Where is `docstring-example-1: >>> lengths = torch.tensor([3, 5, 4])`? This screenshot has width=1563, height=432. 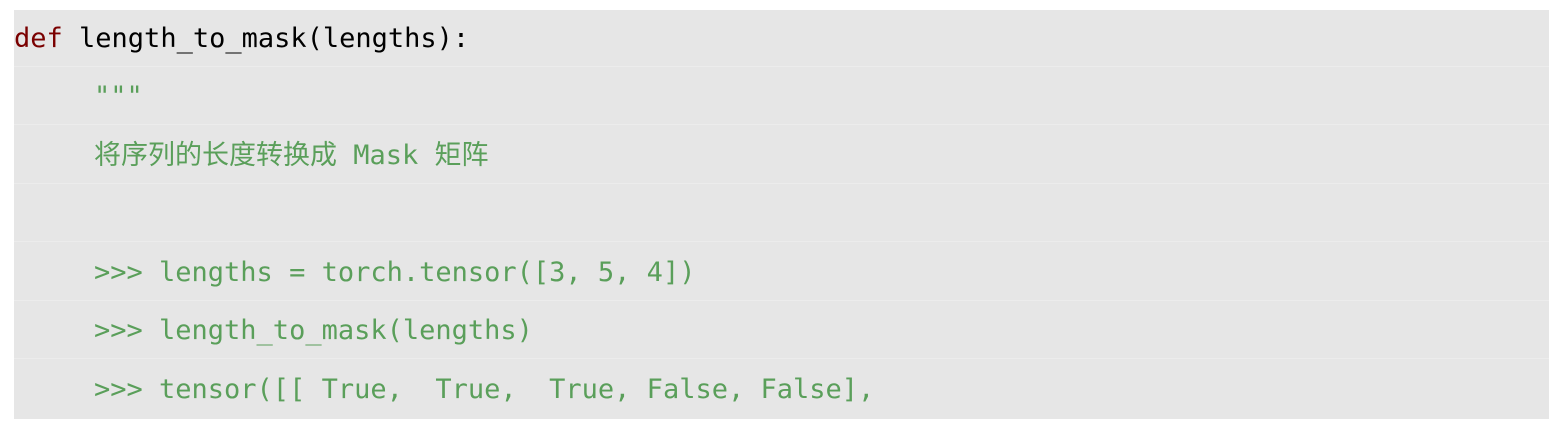
docstring-example-1: >>> lengths = torch.tensor([3, 5, 4]) is located at coordinates (395, 272).